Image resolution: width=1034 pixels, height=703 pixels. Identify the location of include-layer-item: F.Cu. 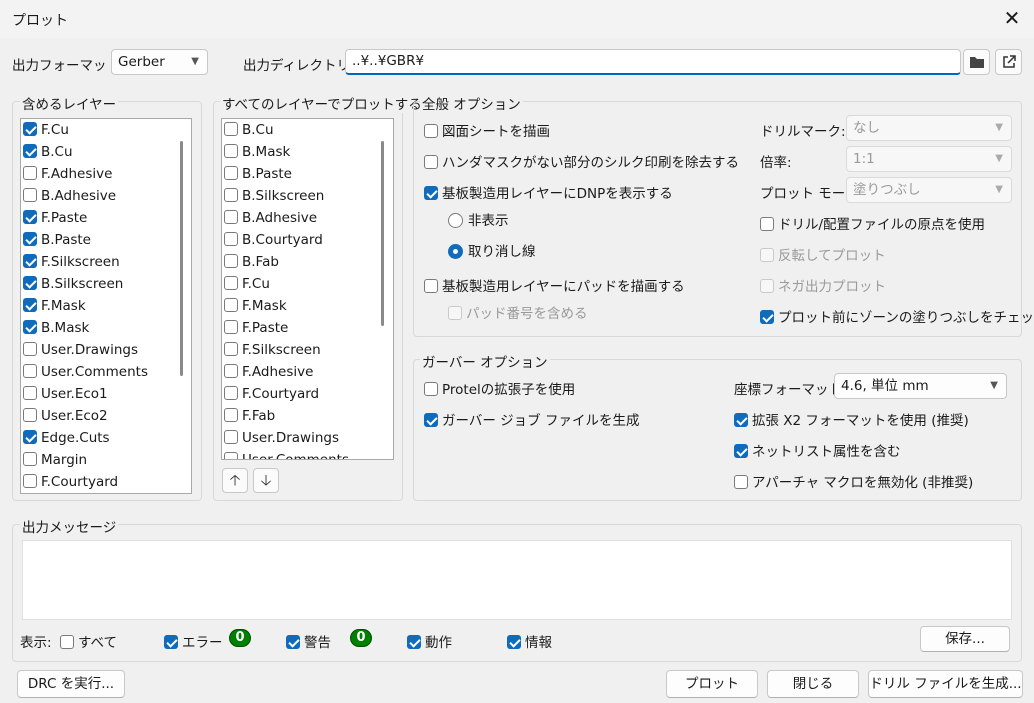
(46, 130).